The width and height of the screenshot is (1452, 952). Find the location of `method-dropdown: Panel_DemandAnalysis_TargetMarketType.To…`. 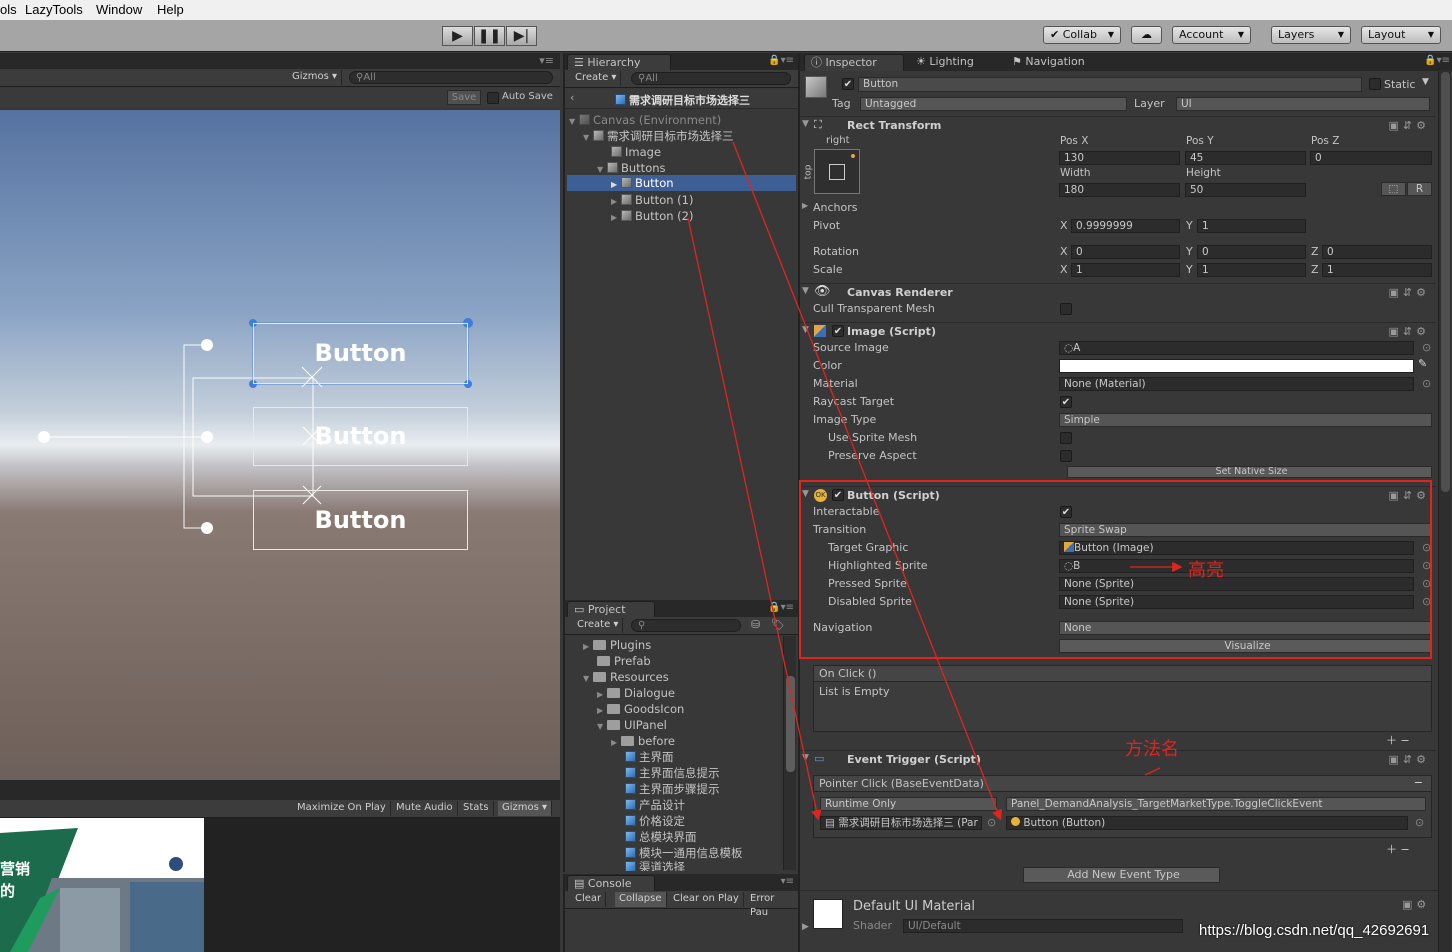

method-dropdown: Panel_DemandAnalysis_TargetMarketType.To… is located at coordinates (1216, 804).